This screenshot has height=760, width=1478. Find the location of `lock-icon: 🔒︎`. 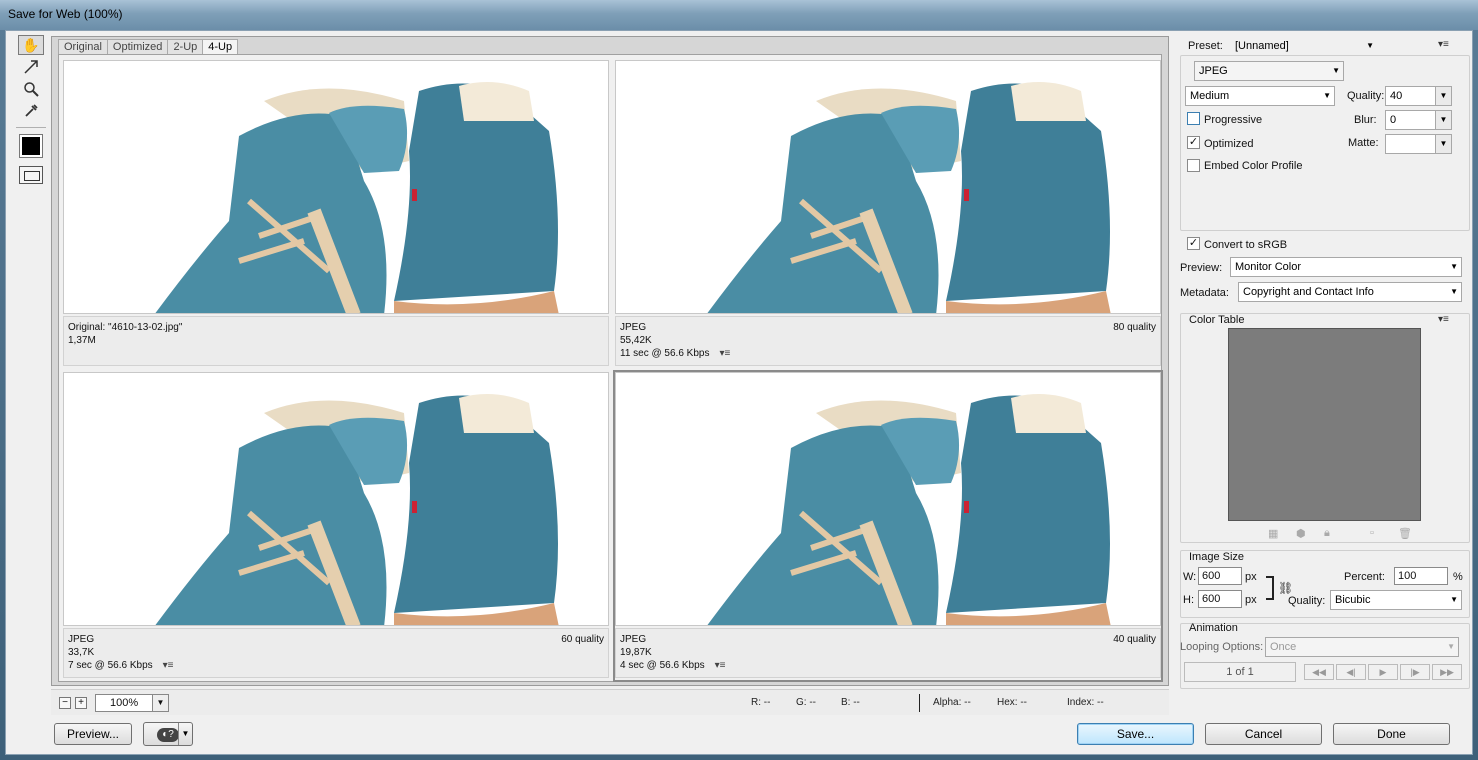

lock-icon: 🔒︎ is located at coordinates (1327, 533).